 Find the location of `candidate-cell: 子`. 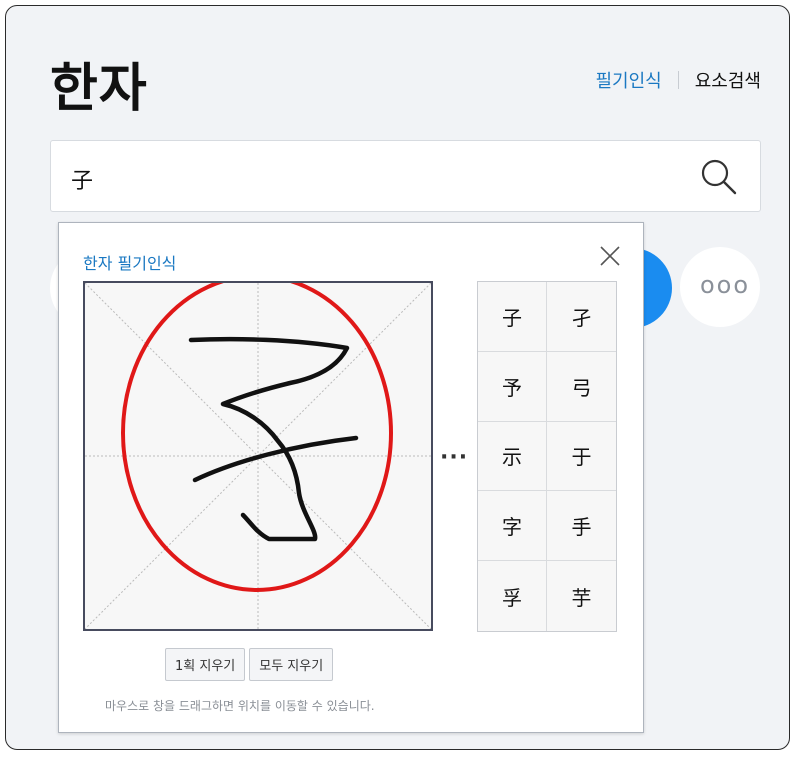

candidate-cell: 子 is located at coordinates (512, 317).